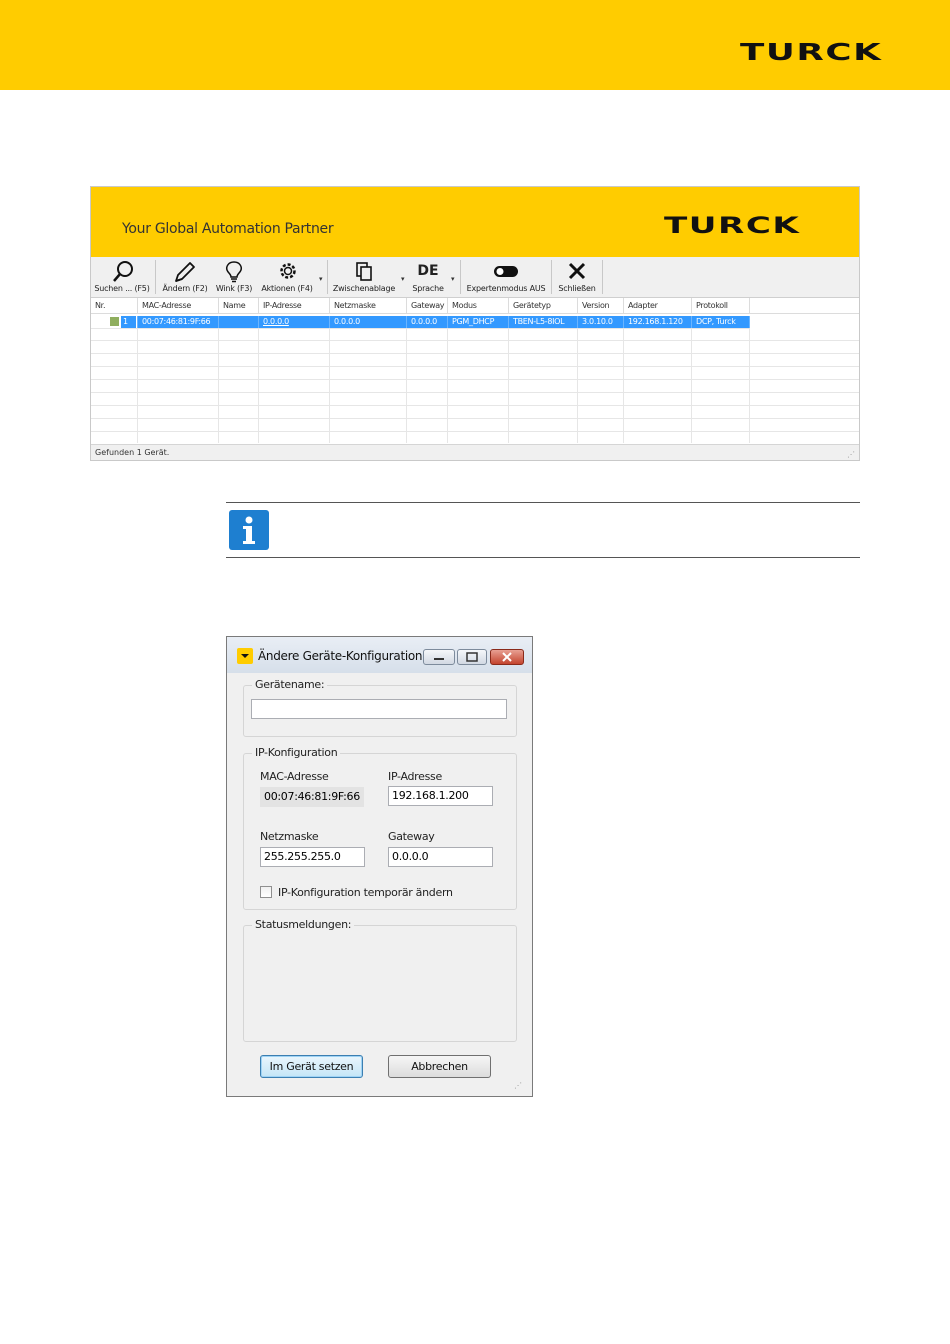 The image size is (950, 1344). I want to click on window-close-button, so click(507, 657).